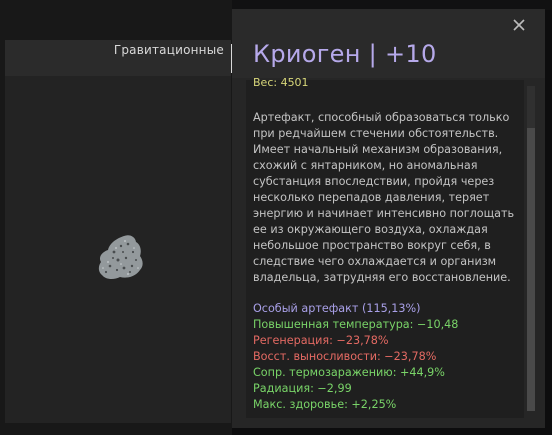  I want to click on stat-regeneration: Регенерация: −23,78%, so click(321, 340).